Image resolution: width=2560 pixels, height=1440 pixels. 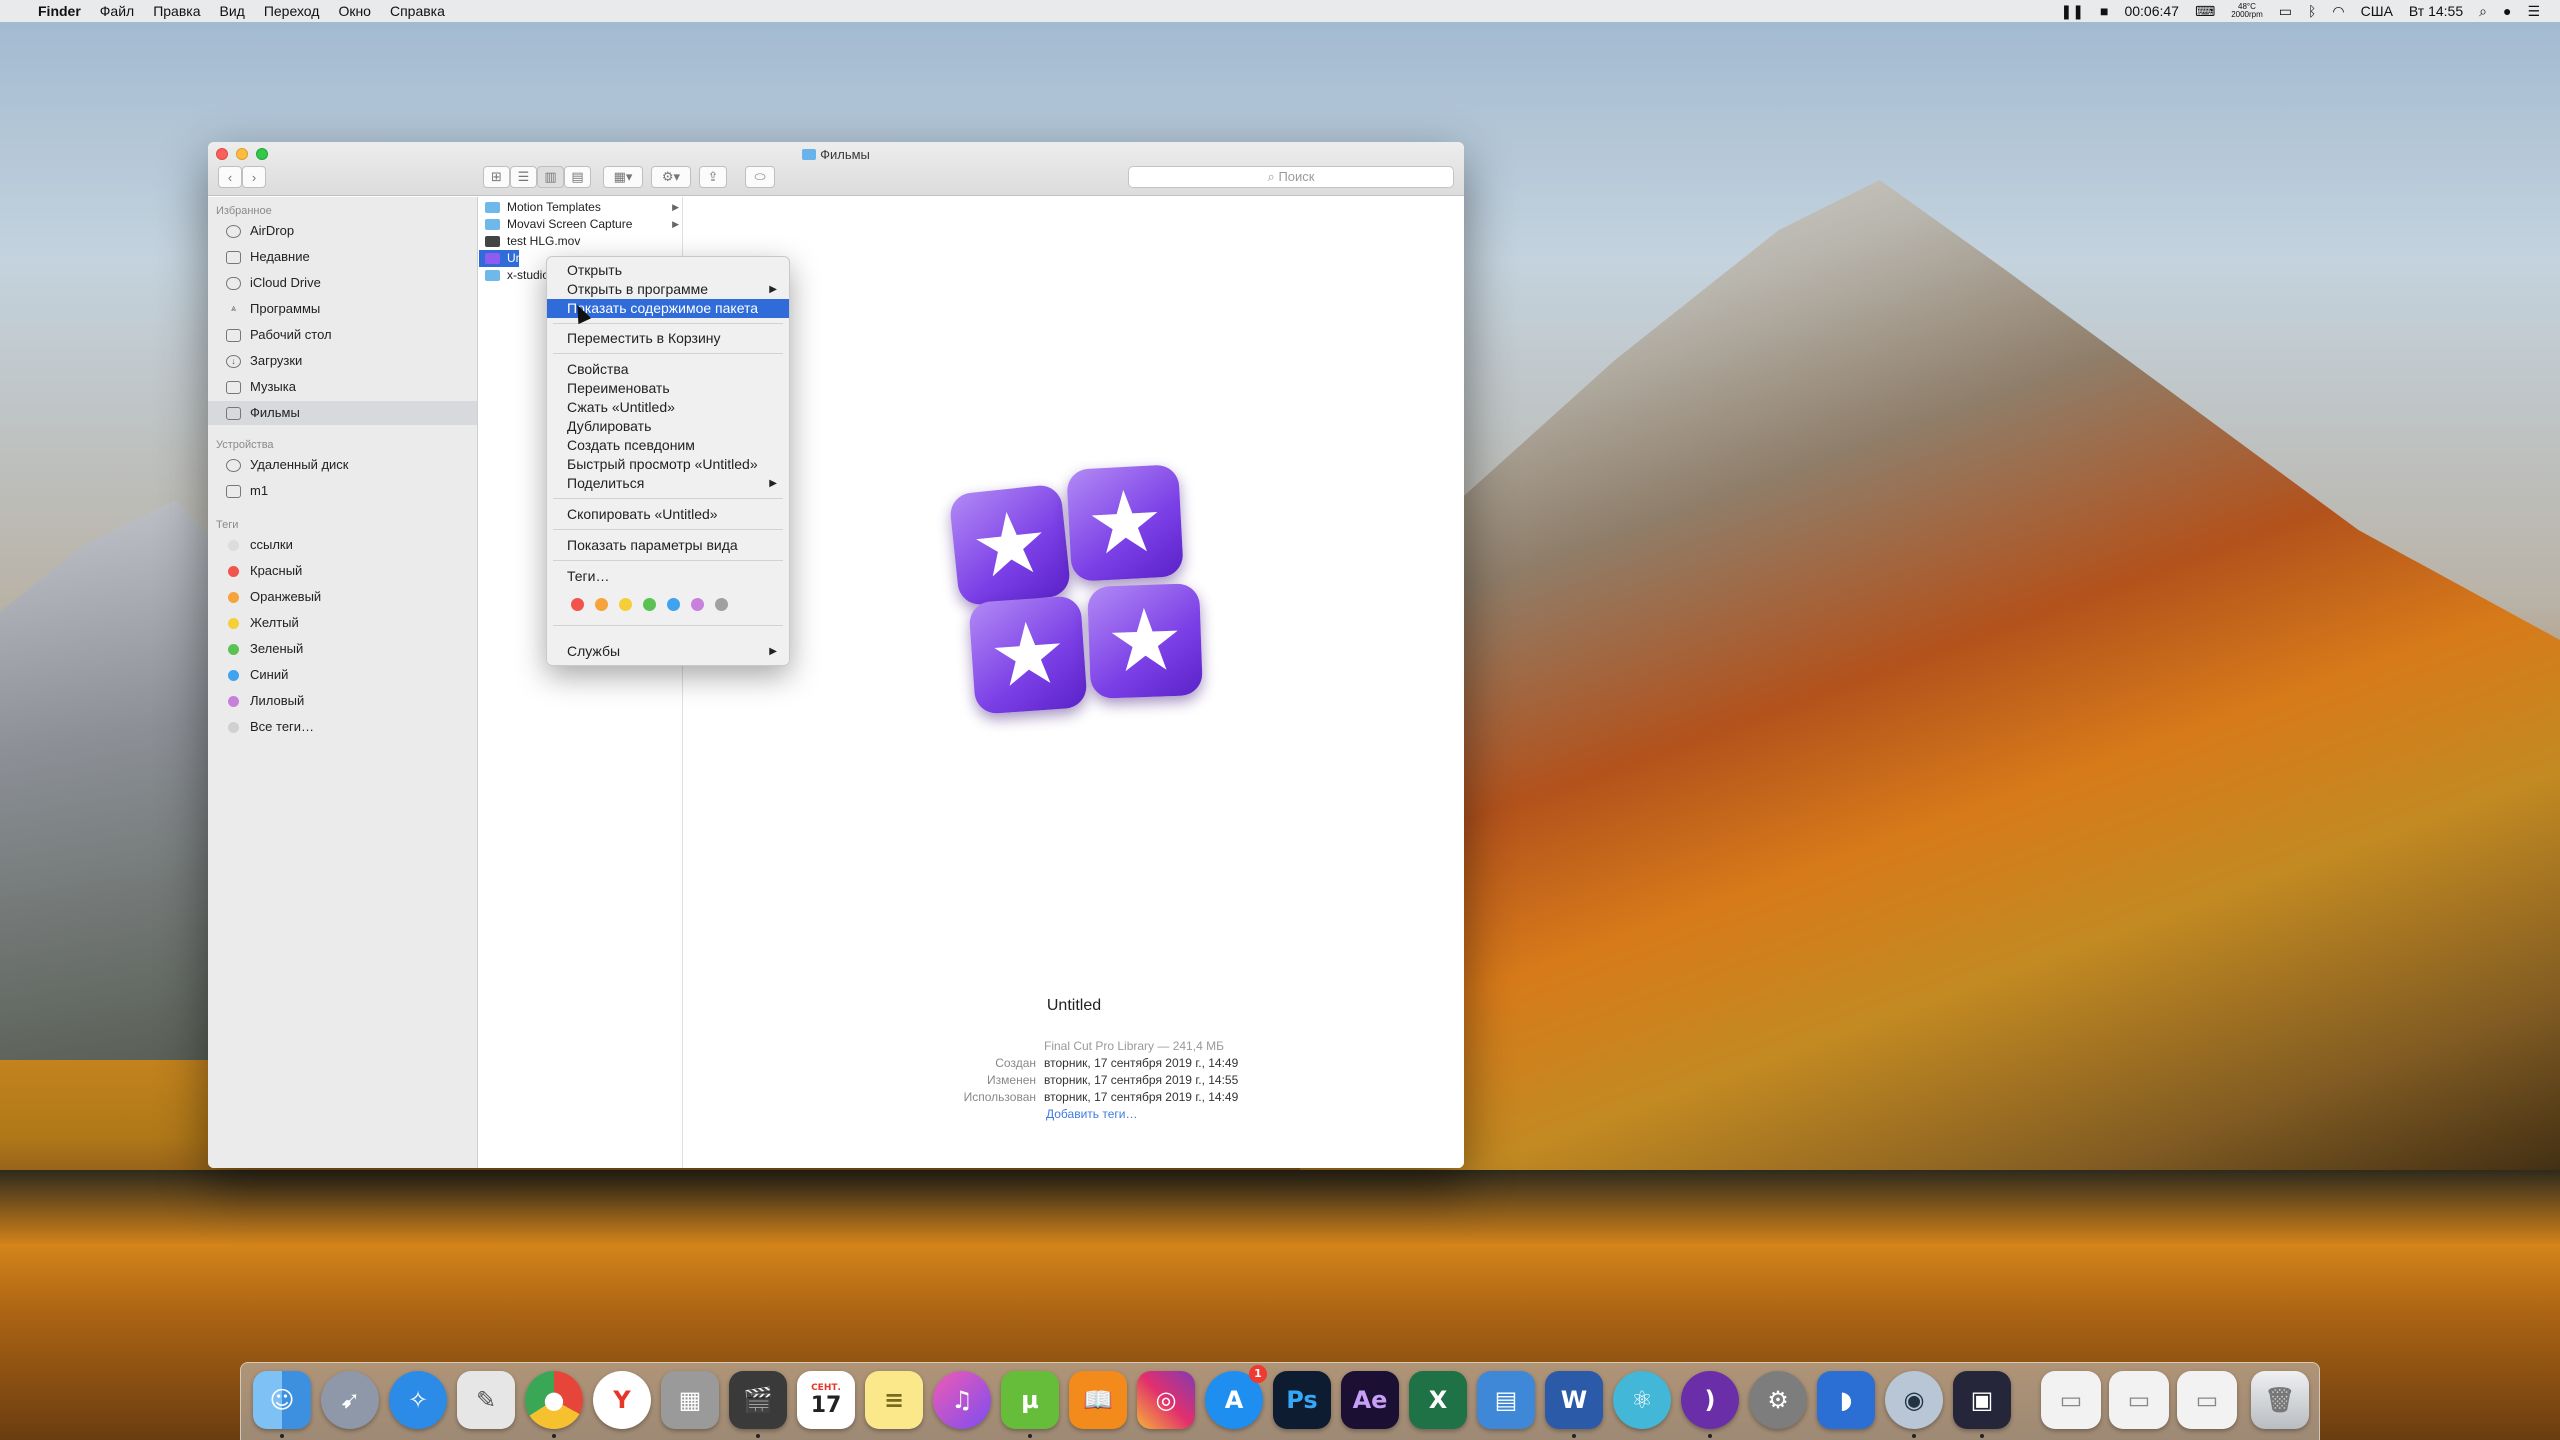 What do you see at coordinates (673, 604) in the screenshot?
I see `tag-color-blue` at bounding box center [673, 604].